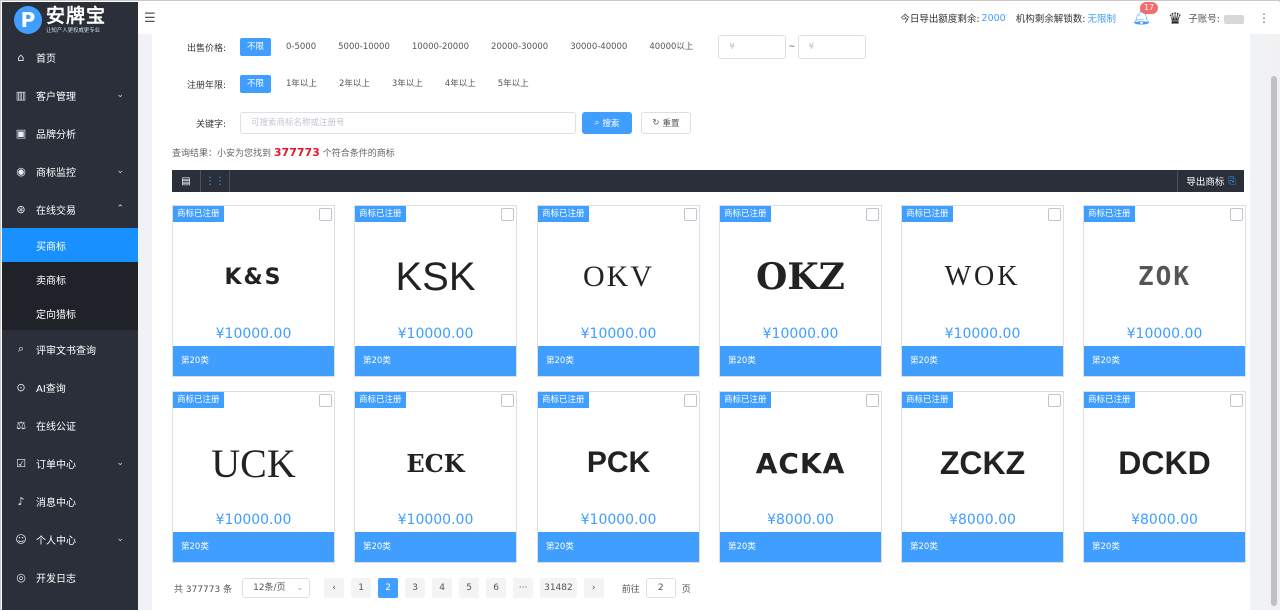 The image size is (1280, 610). Describe the element at coordinates (671, 47) in the screenshot. I see `price-option: 40000以上` at that location.